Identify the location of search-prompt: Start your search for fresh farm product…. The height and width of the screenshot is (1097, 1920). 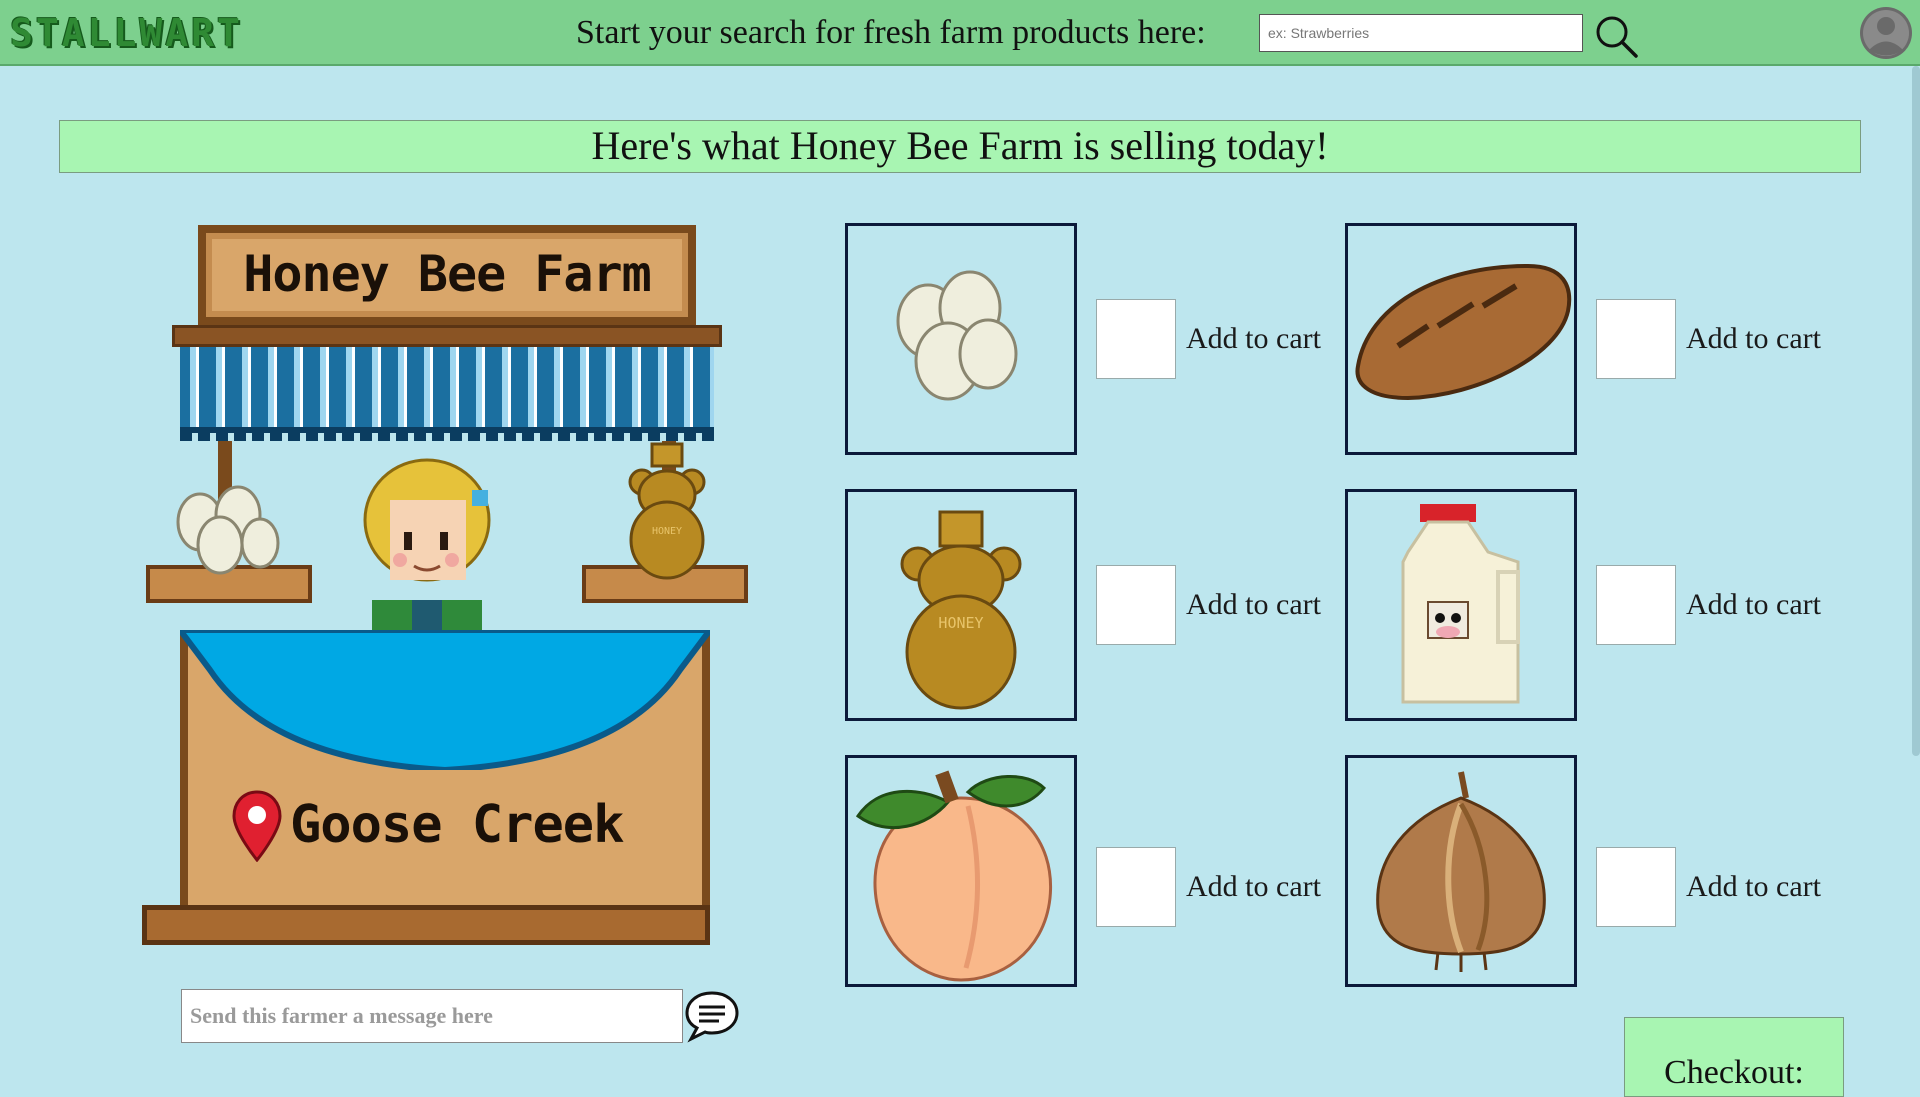
(891, 32).